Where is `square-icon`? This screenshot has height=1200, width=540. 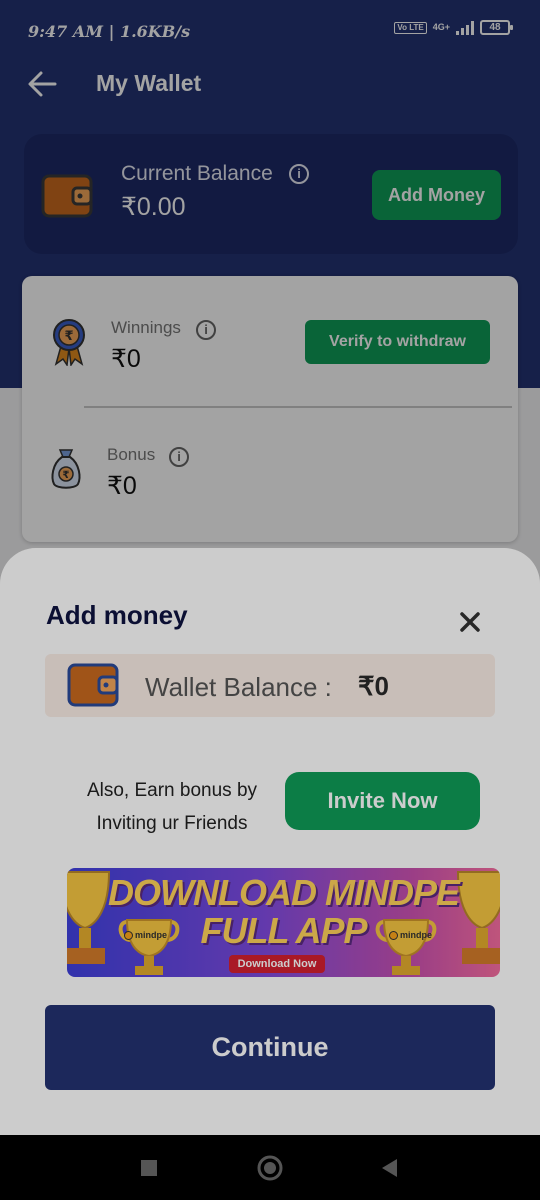 square-icon is located at coordinates (149, 1168).